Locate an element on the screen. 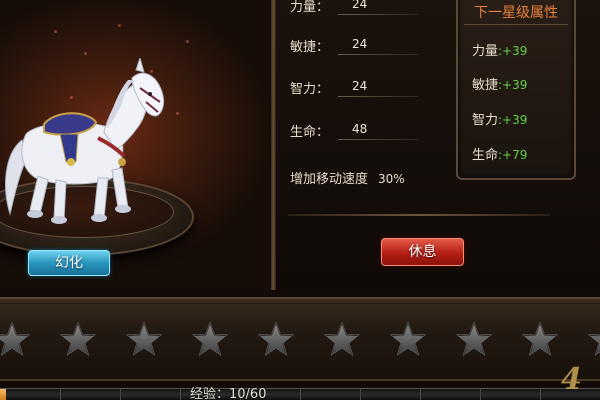 Image resolution: width=600 pixels, height=400 pixels. movement-speed-bonus: 增加移动速度 30% is located at coordinates (347, 177).